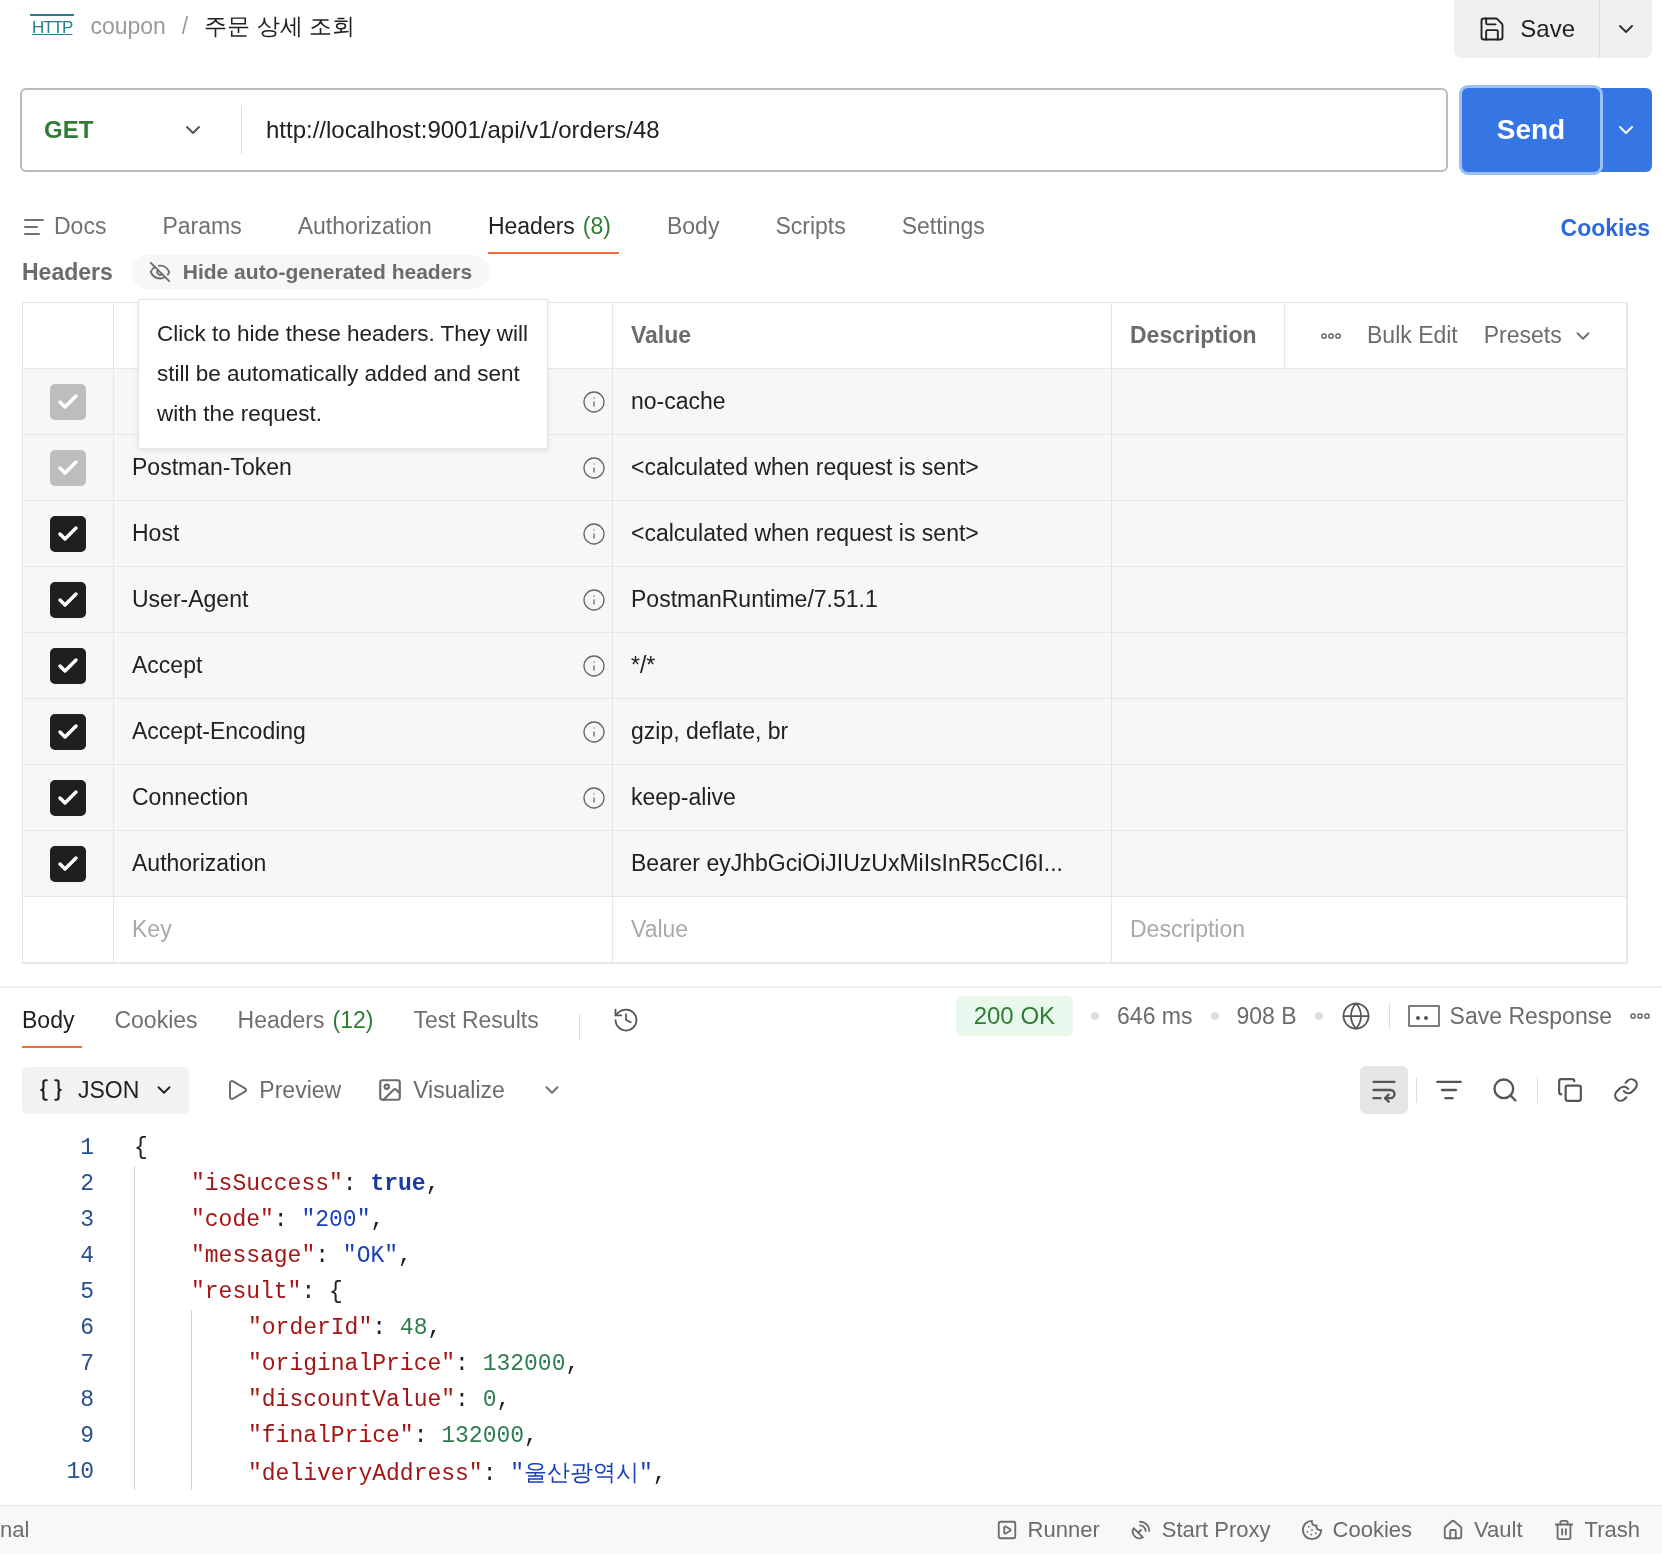  I want to click on http-badge: HTTP, so click(52, 26).